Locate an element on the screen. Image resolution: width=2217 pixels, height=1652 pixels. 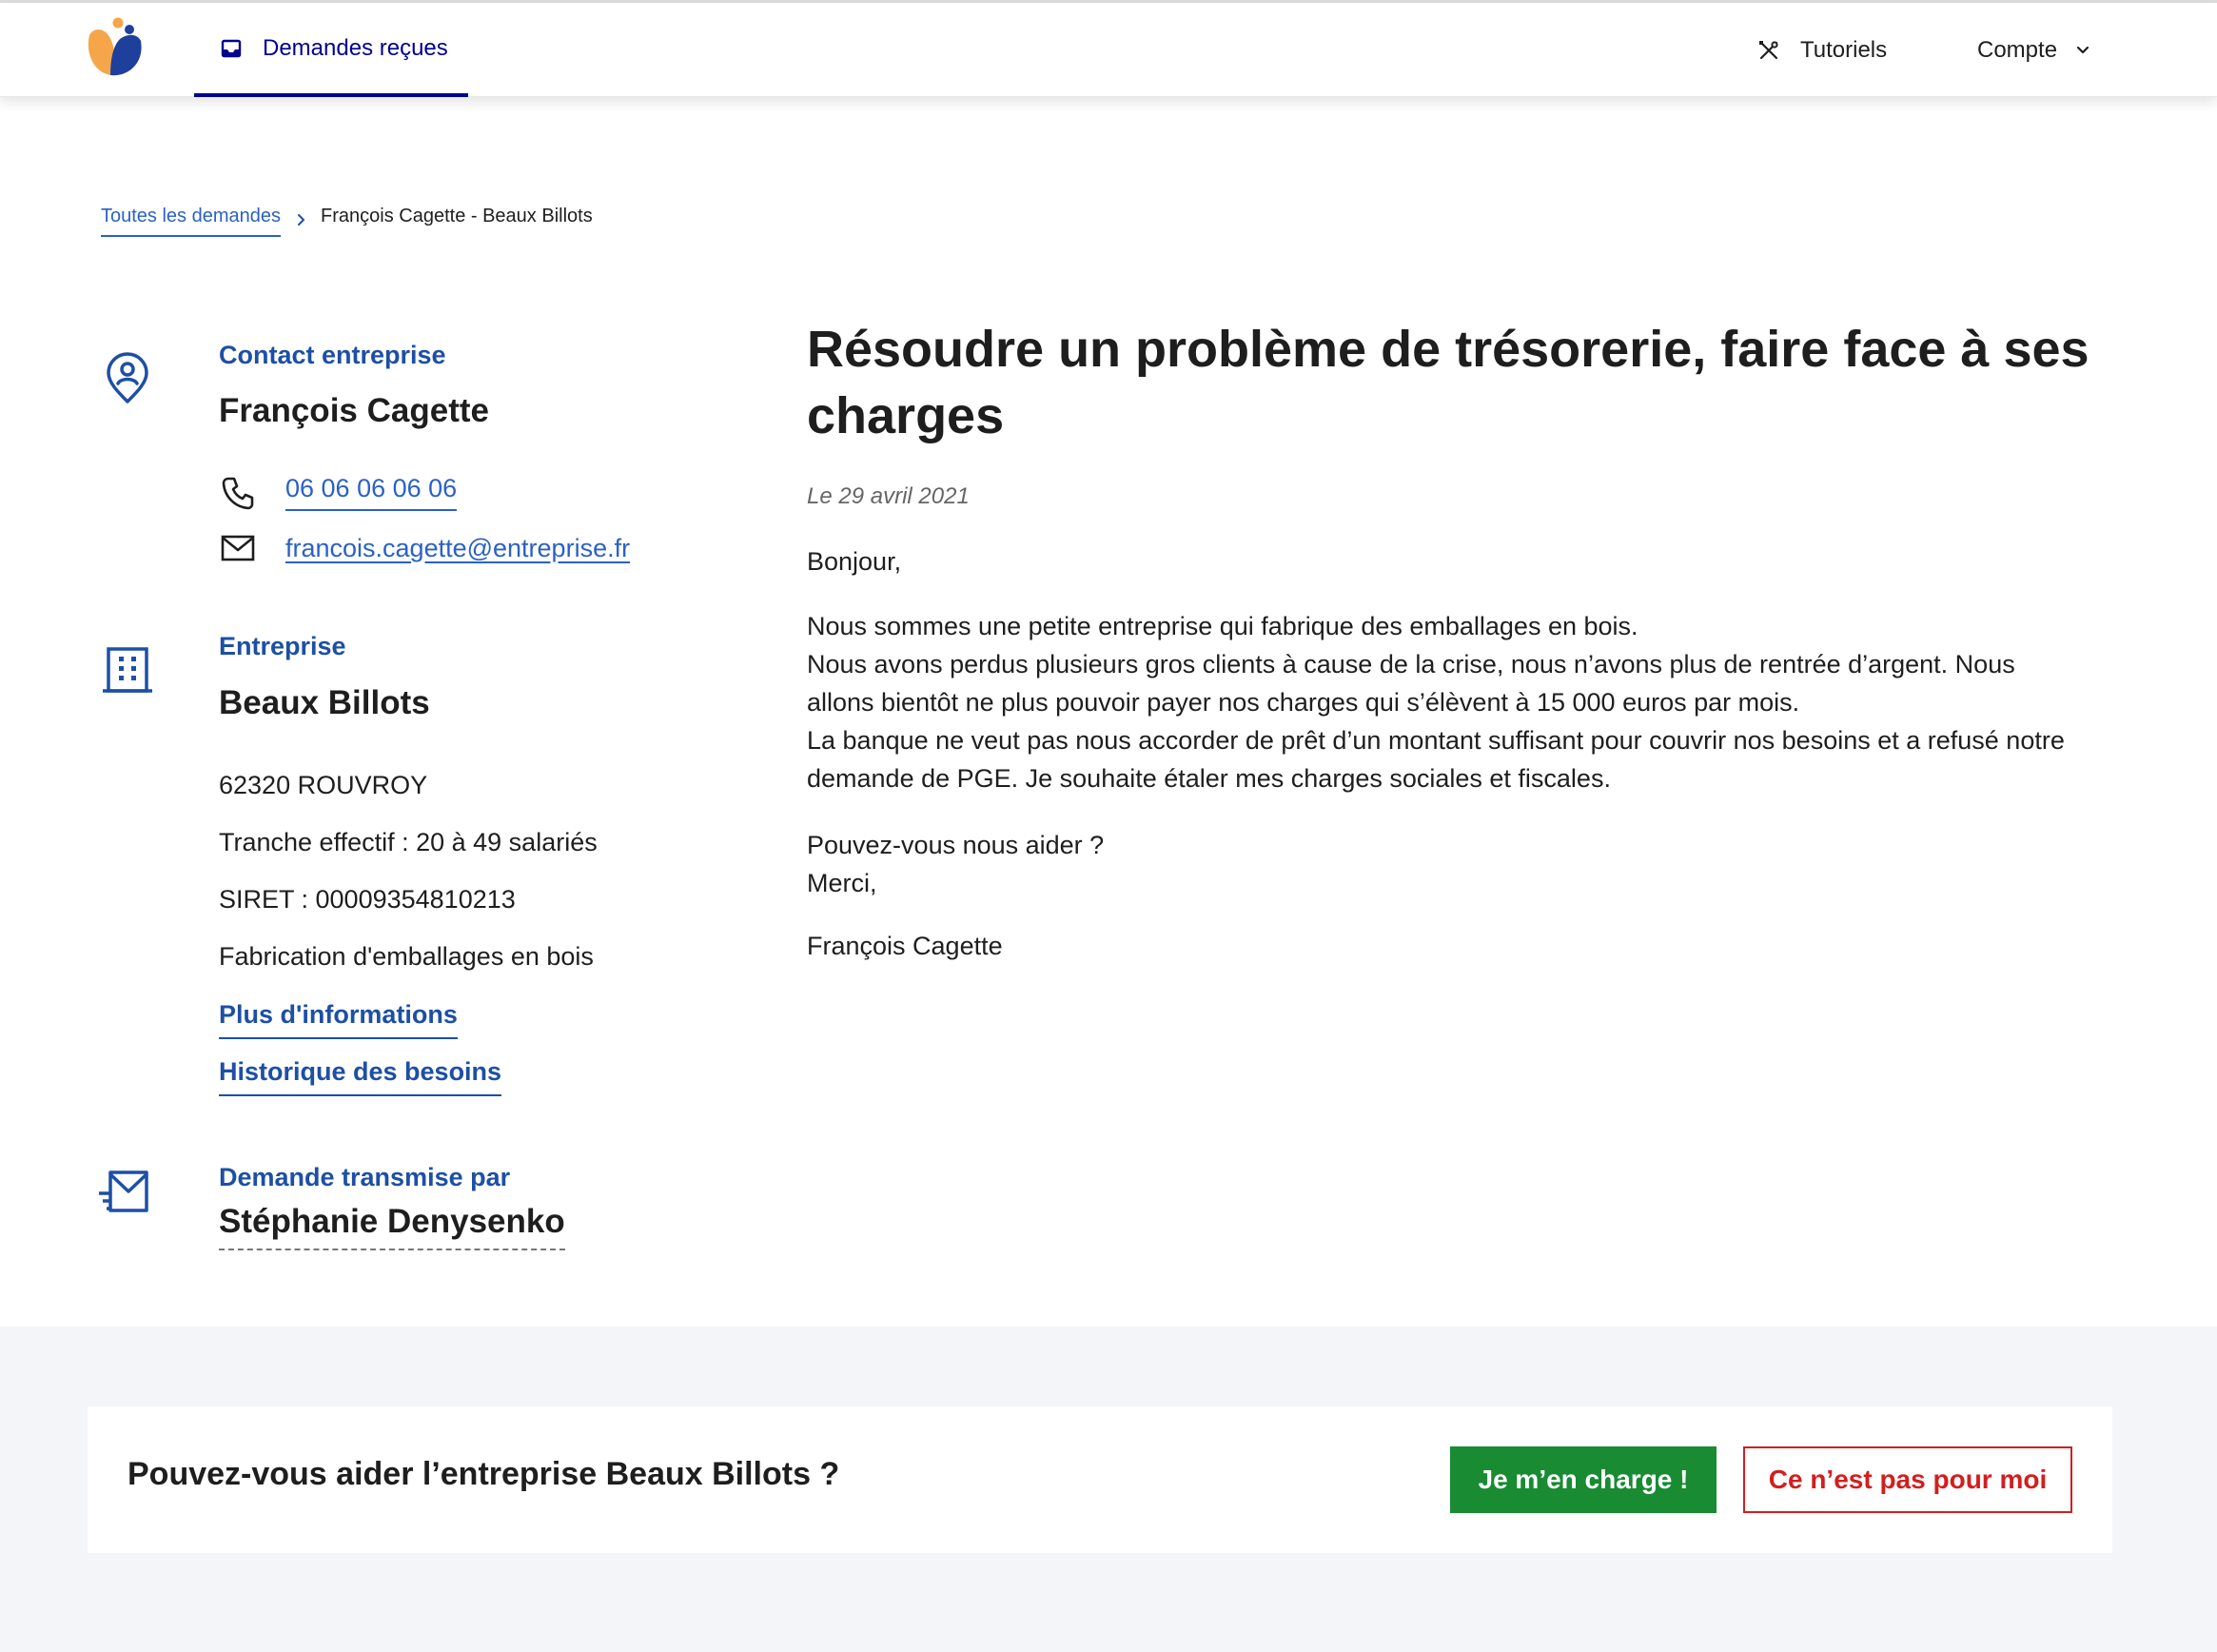
contact-name: François Cagette is located at coordinates (354, 411).